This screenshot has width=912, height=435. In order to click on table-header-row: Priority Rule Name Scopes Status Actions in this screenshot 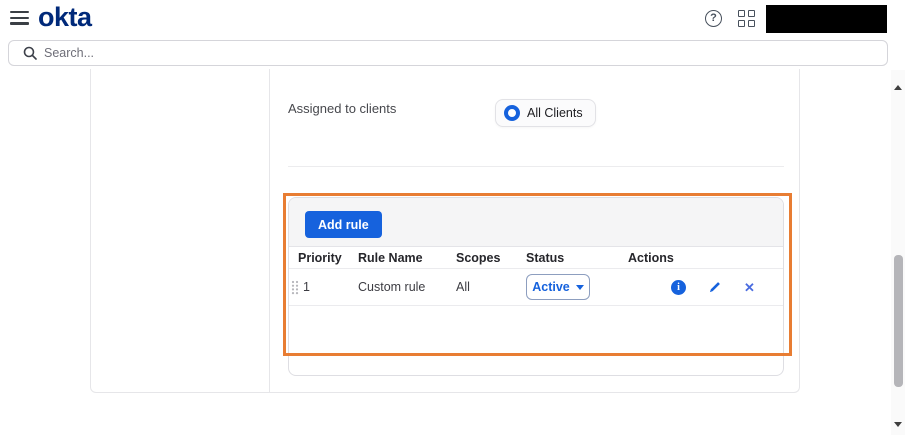, I will do `click(536, 258)`.